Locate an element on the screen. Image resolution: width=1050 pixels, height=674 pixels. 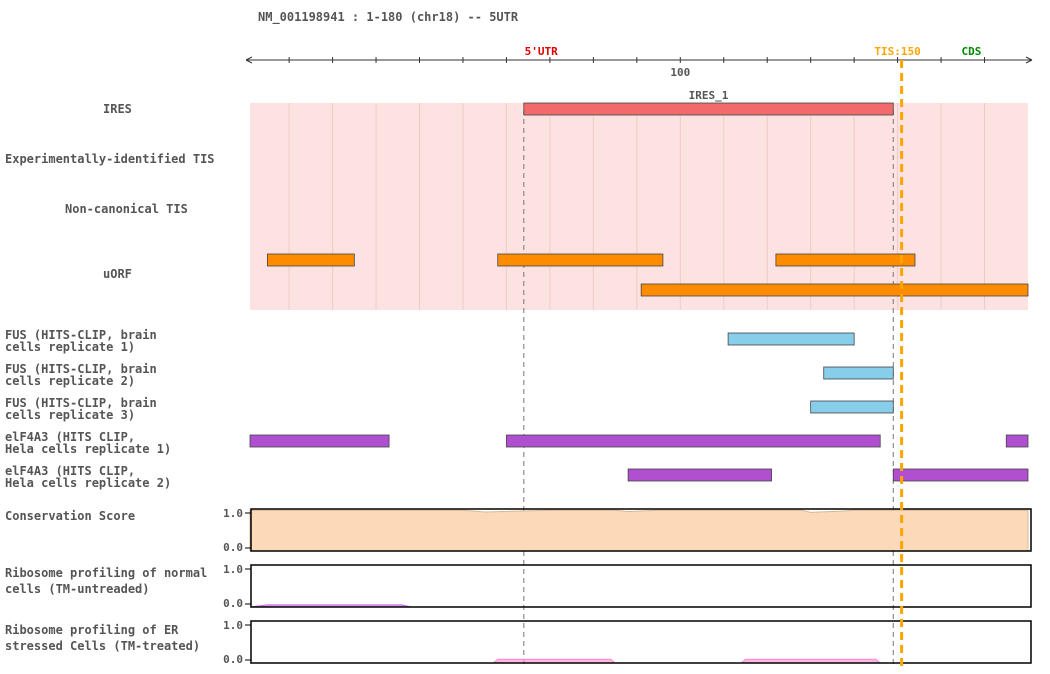
track-label: IRES is located at coordinates (117, 109).